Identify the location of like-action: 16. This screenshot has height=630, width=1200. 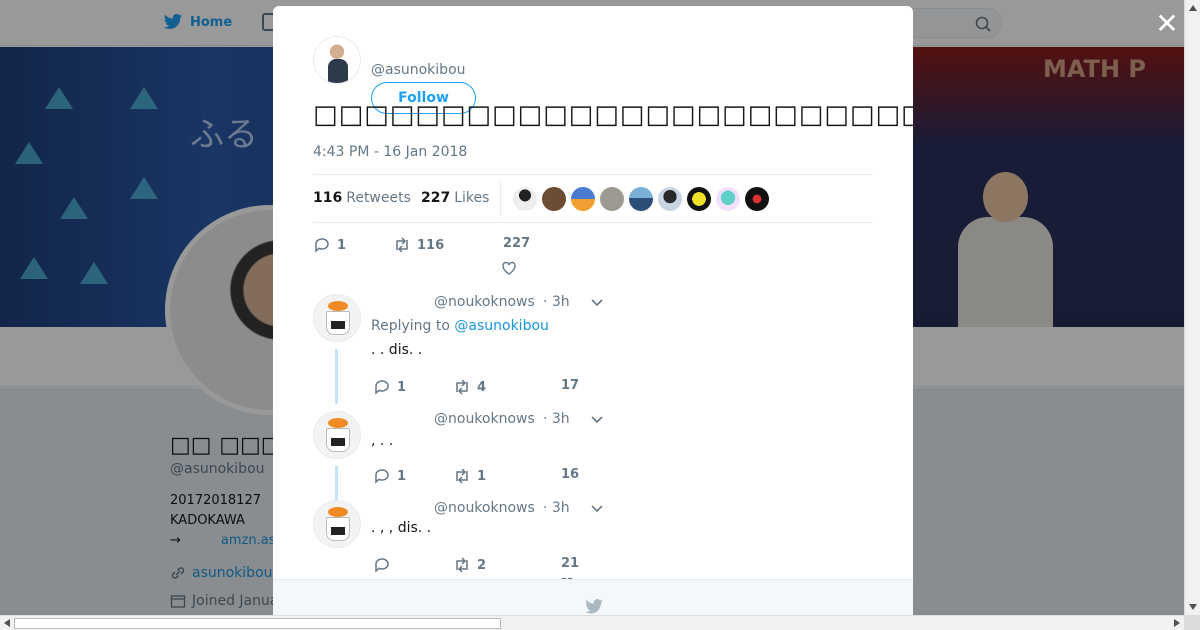
(570, 474).